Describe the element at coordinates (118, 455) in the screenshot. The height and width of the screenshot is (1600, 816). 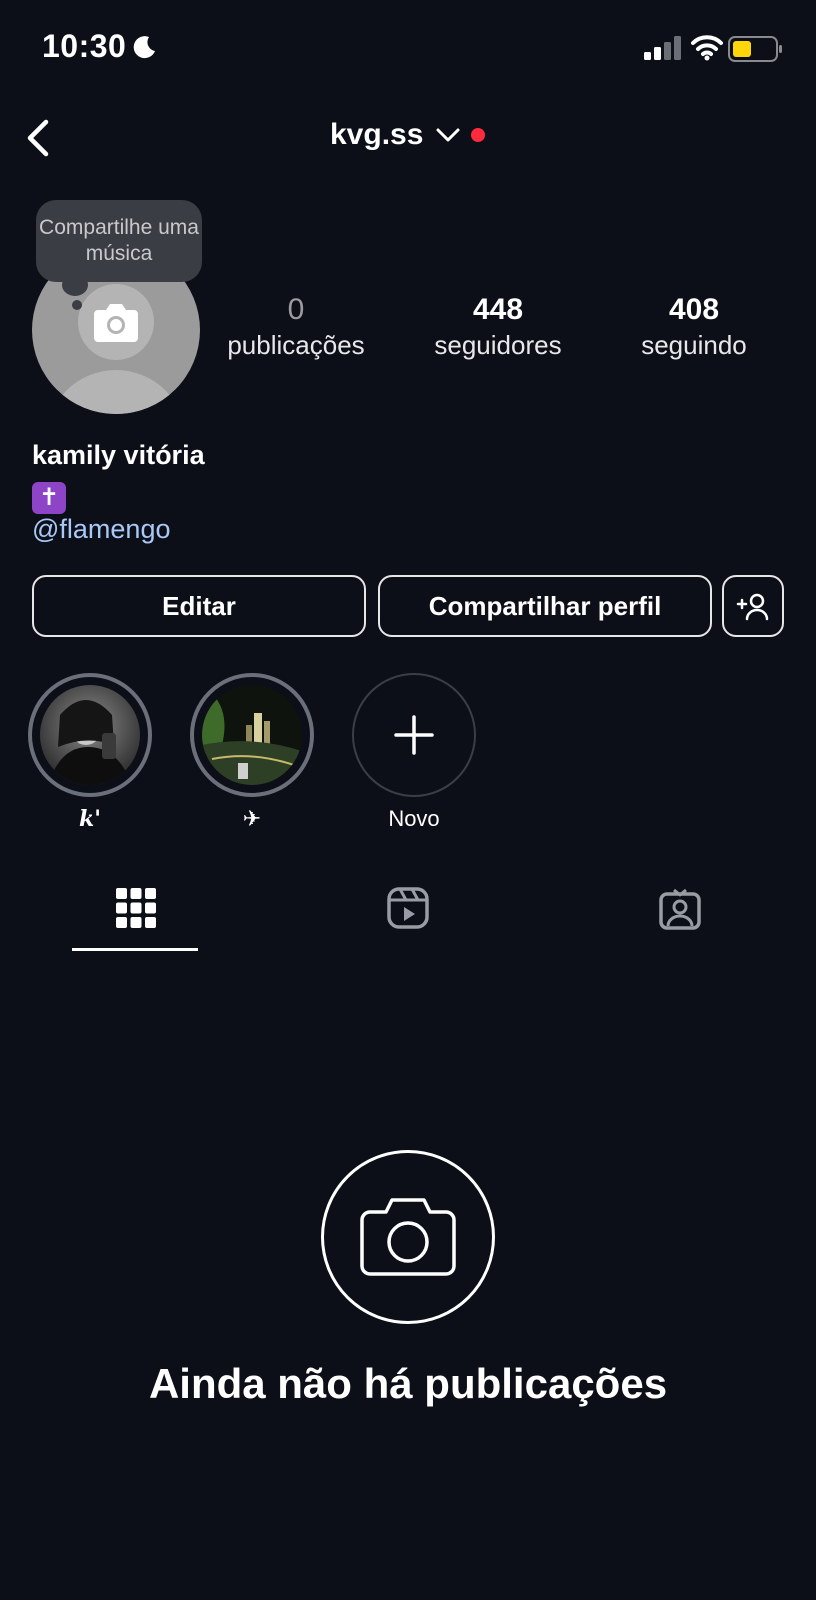
I see `full-name: kamily vitória` at that location.